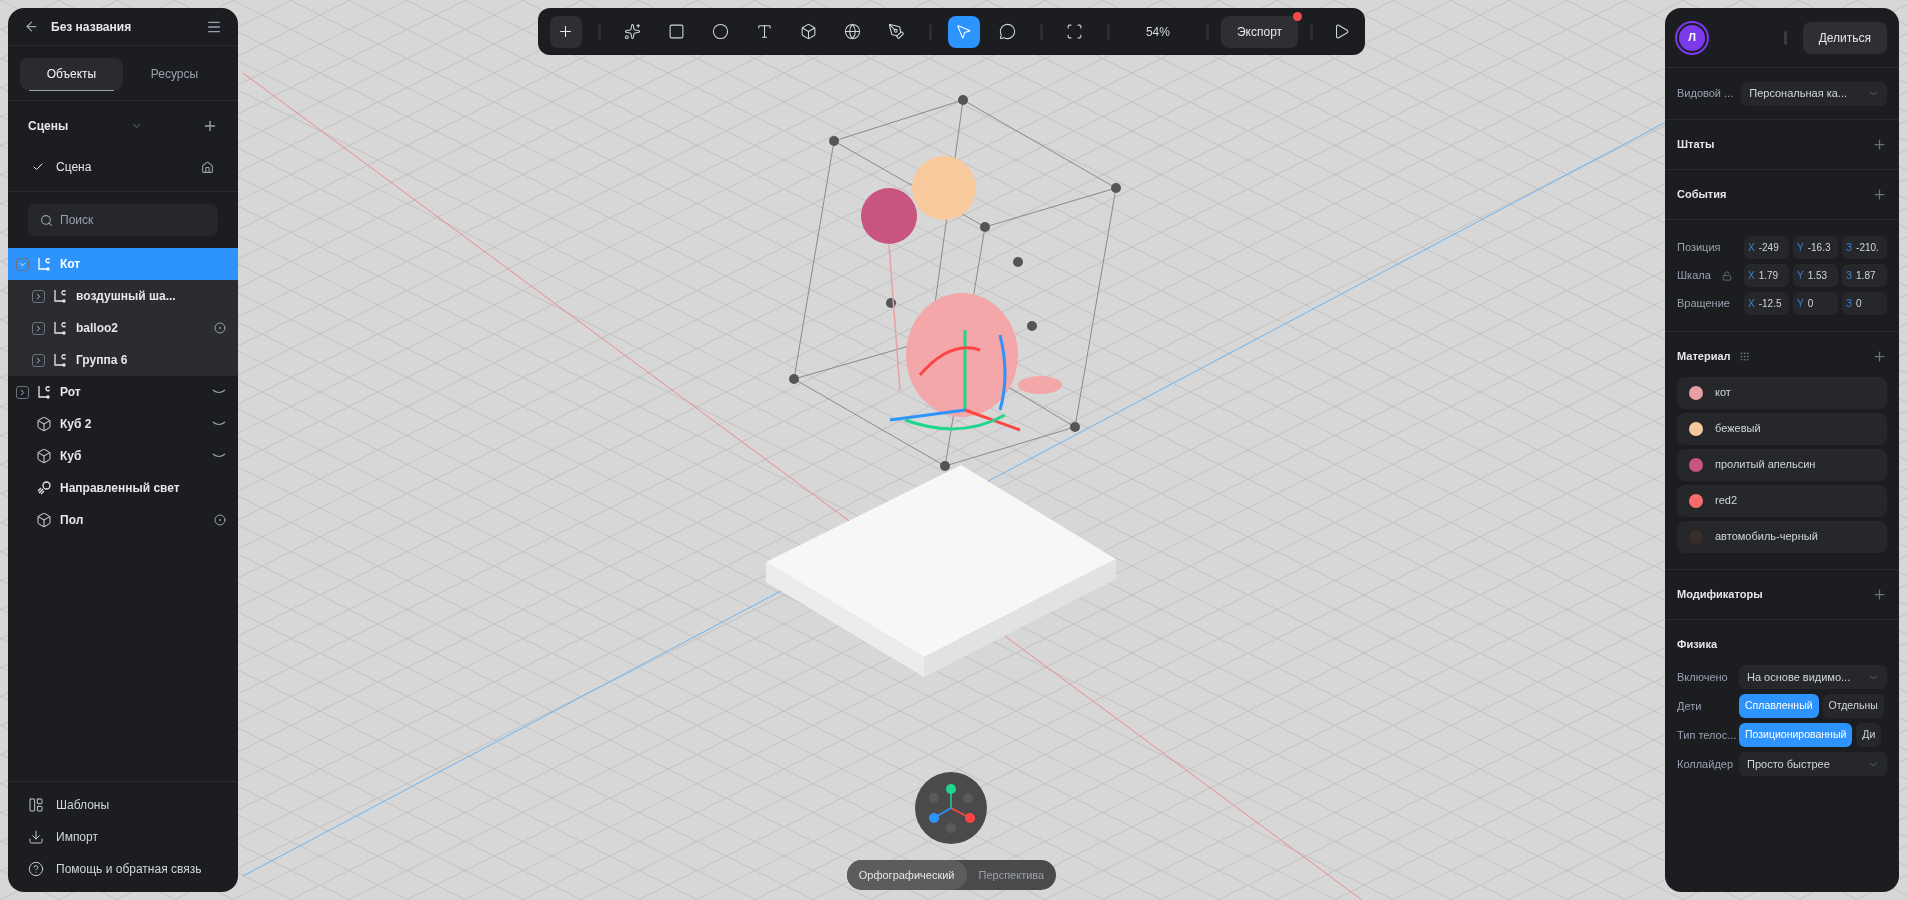 The width and height of the screenshot is (1907, 900). Describe the element at coordinates (1844, 37) in the screenshot. I see `share-button: Делиться` at that location.